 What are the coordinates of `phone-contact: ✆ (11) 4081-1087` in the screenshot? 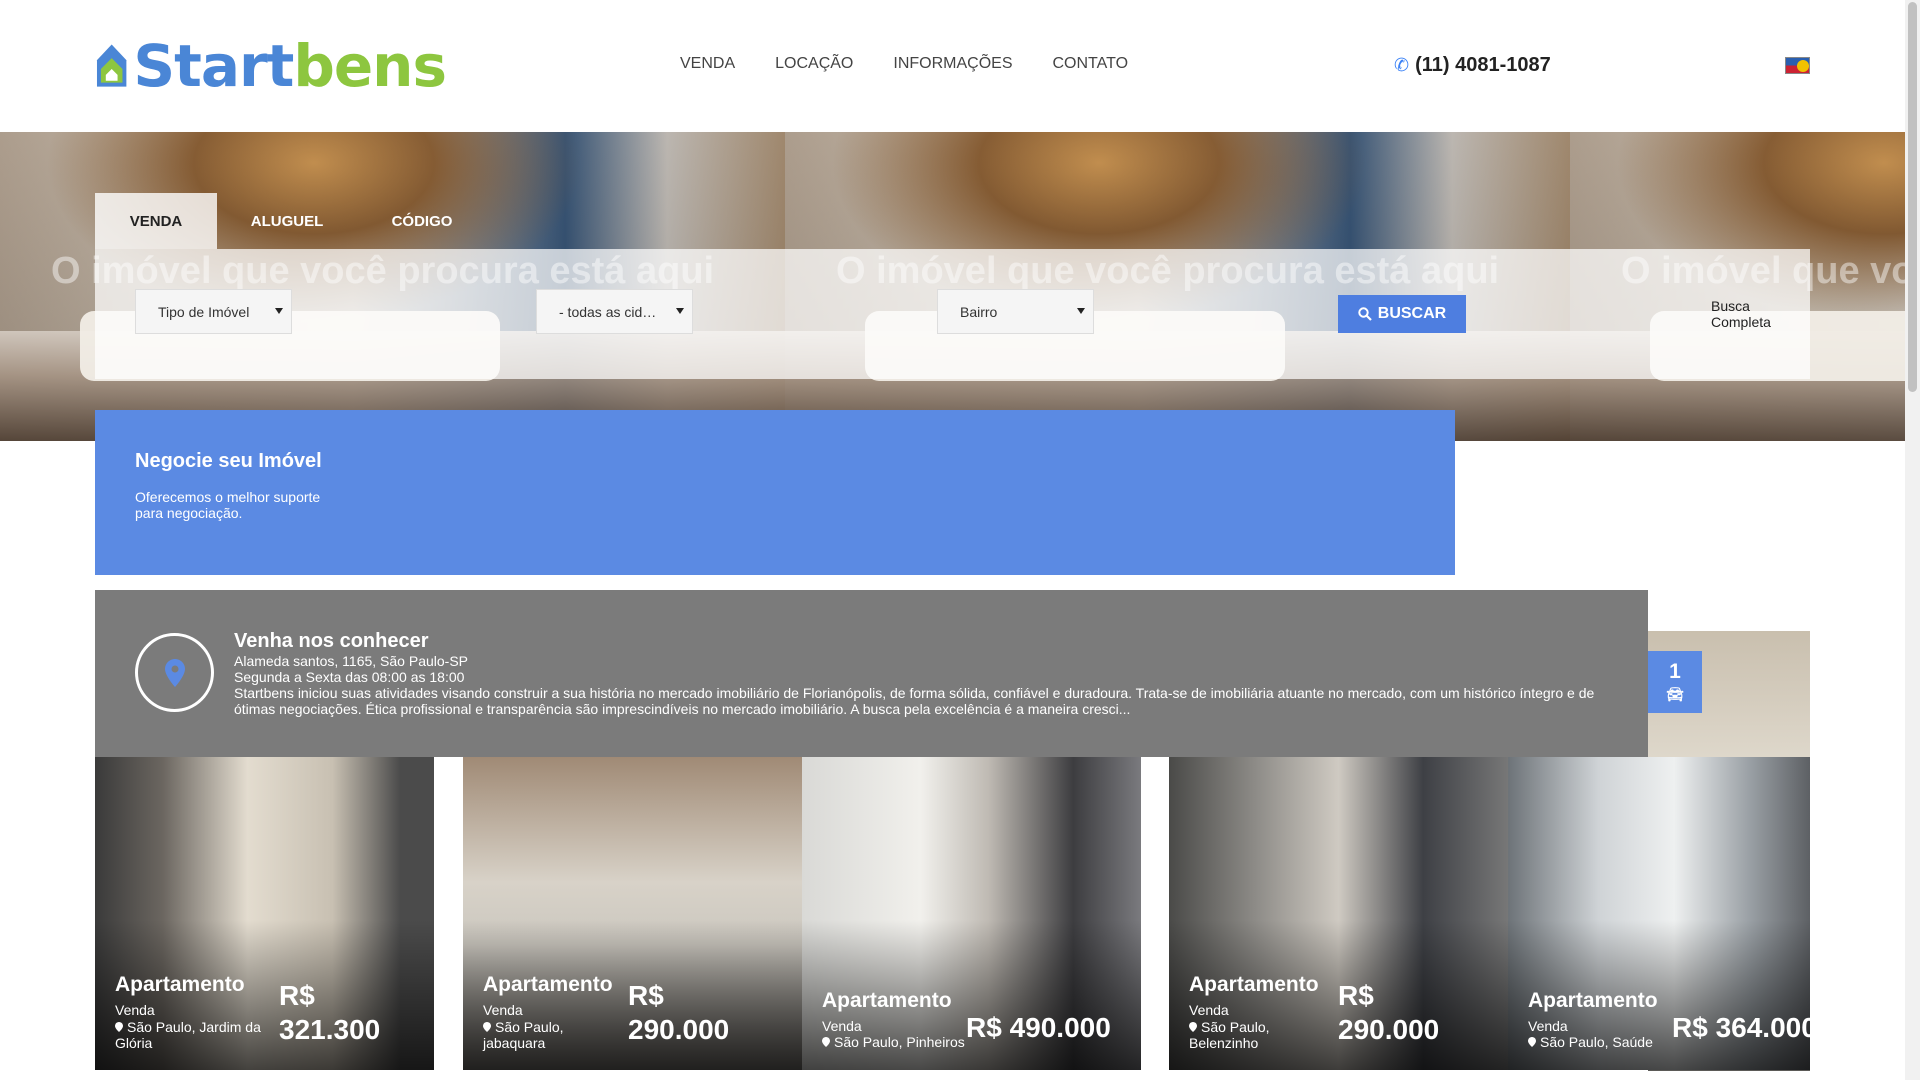 It's located at (1472, 65).